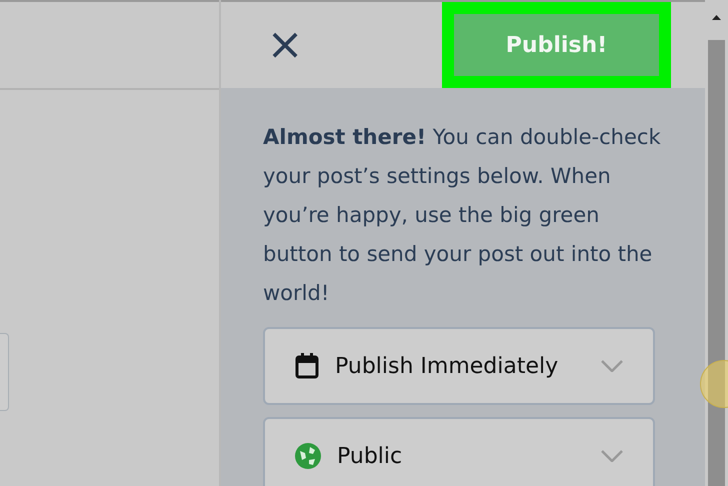 The width and height of the screenshot is (728, 486). I want to click on settings-dropdown: Publish Immediately, so click(459, 366).